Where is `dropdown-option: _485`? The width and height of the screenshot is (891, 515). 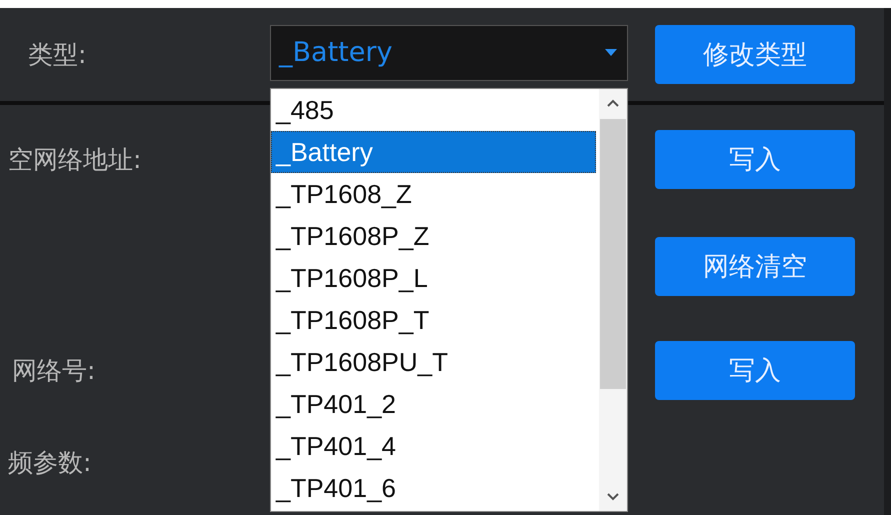 dropdown-option: _485 is located at coordinates (433, 110).